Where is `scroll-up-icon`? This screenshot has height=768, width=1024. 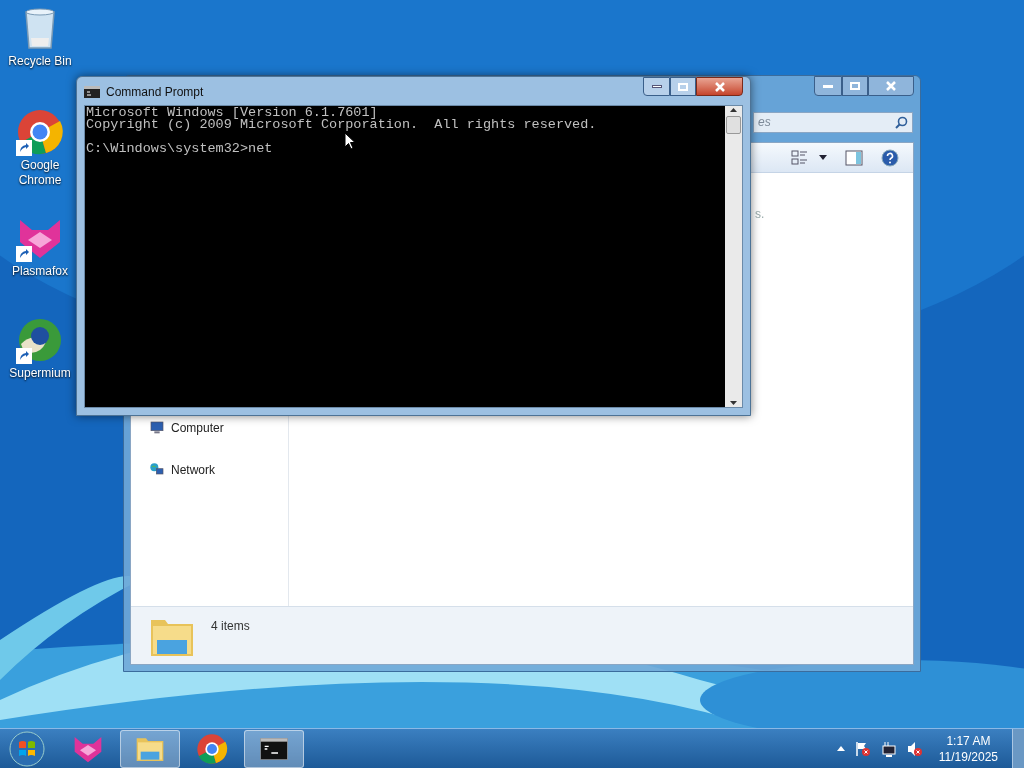
scroll-up-icon is located at coordinates (733, 110).